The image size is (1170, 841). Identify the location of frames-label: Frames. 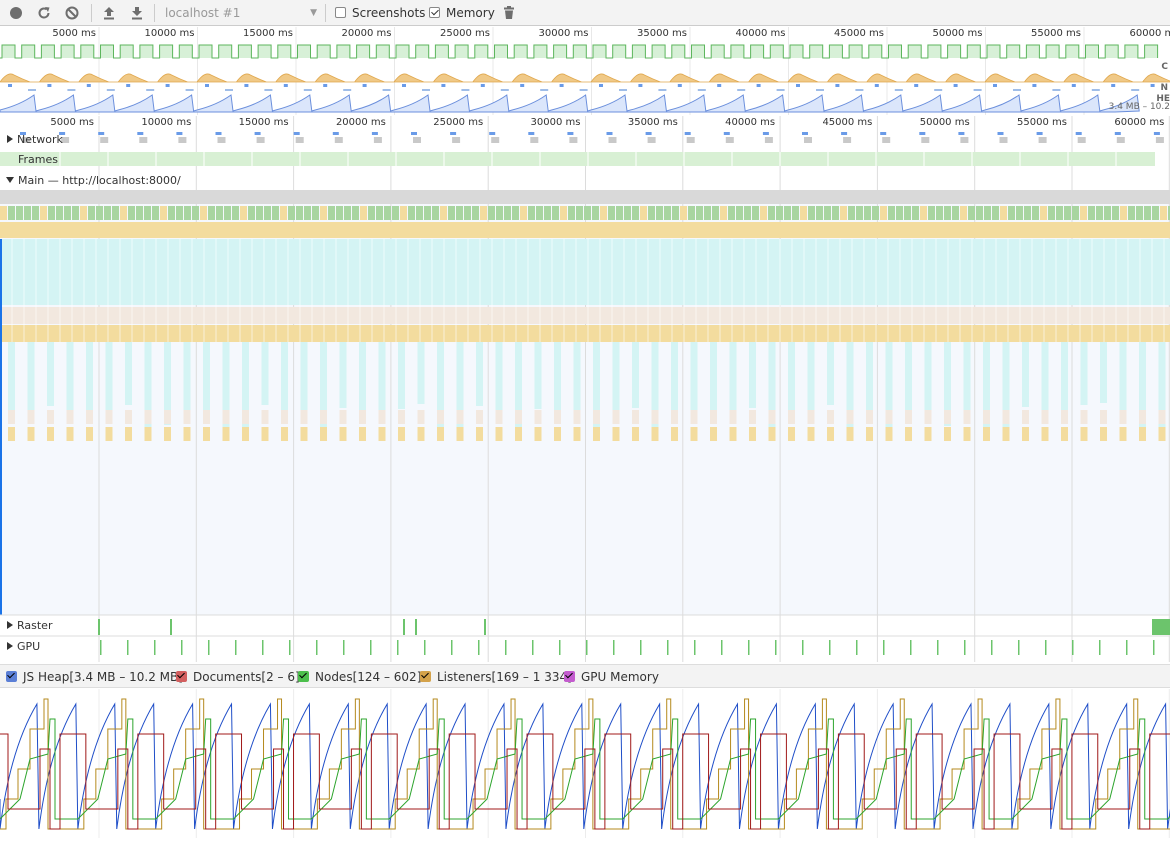
(38, 159).